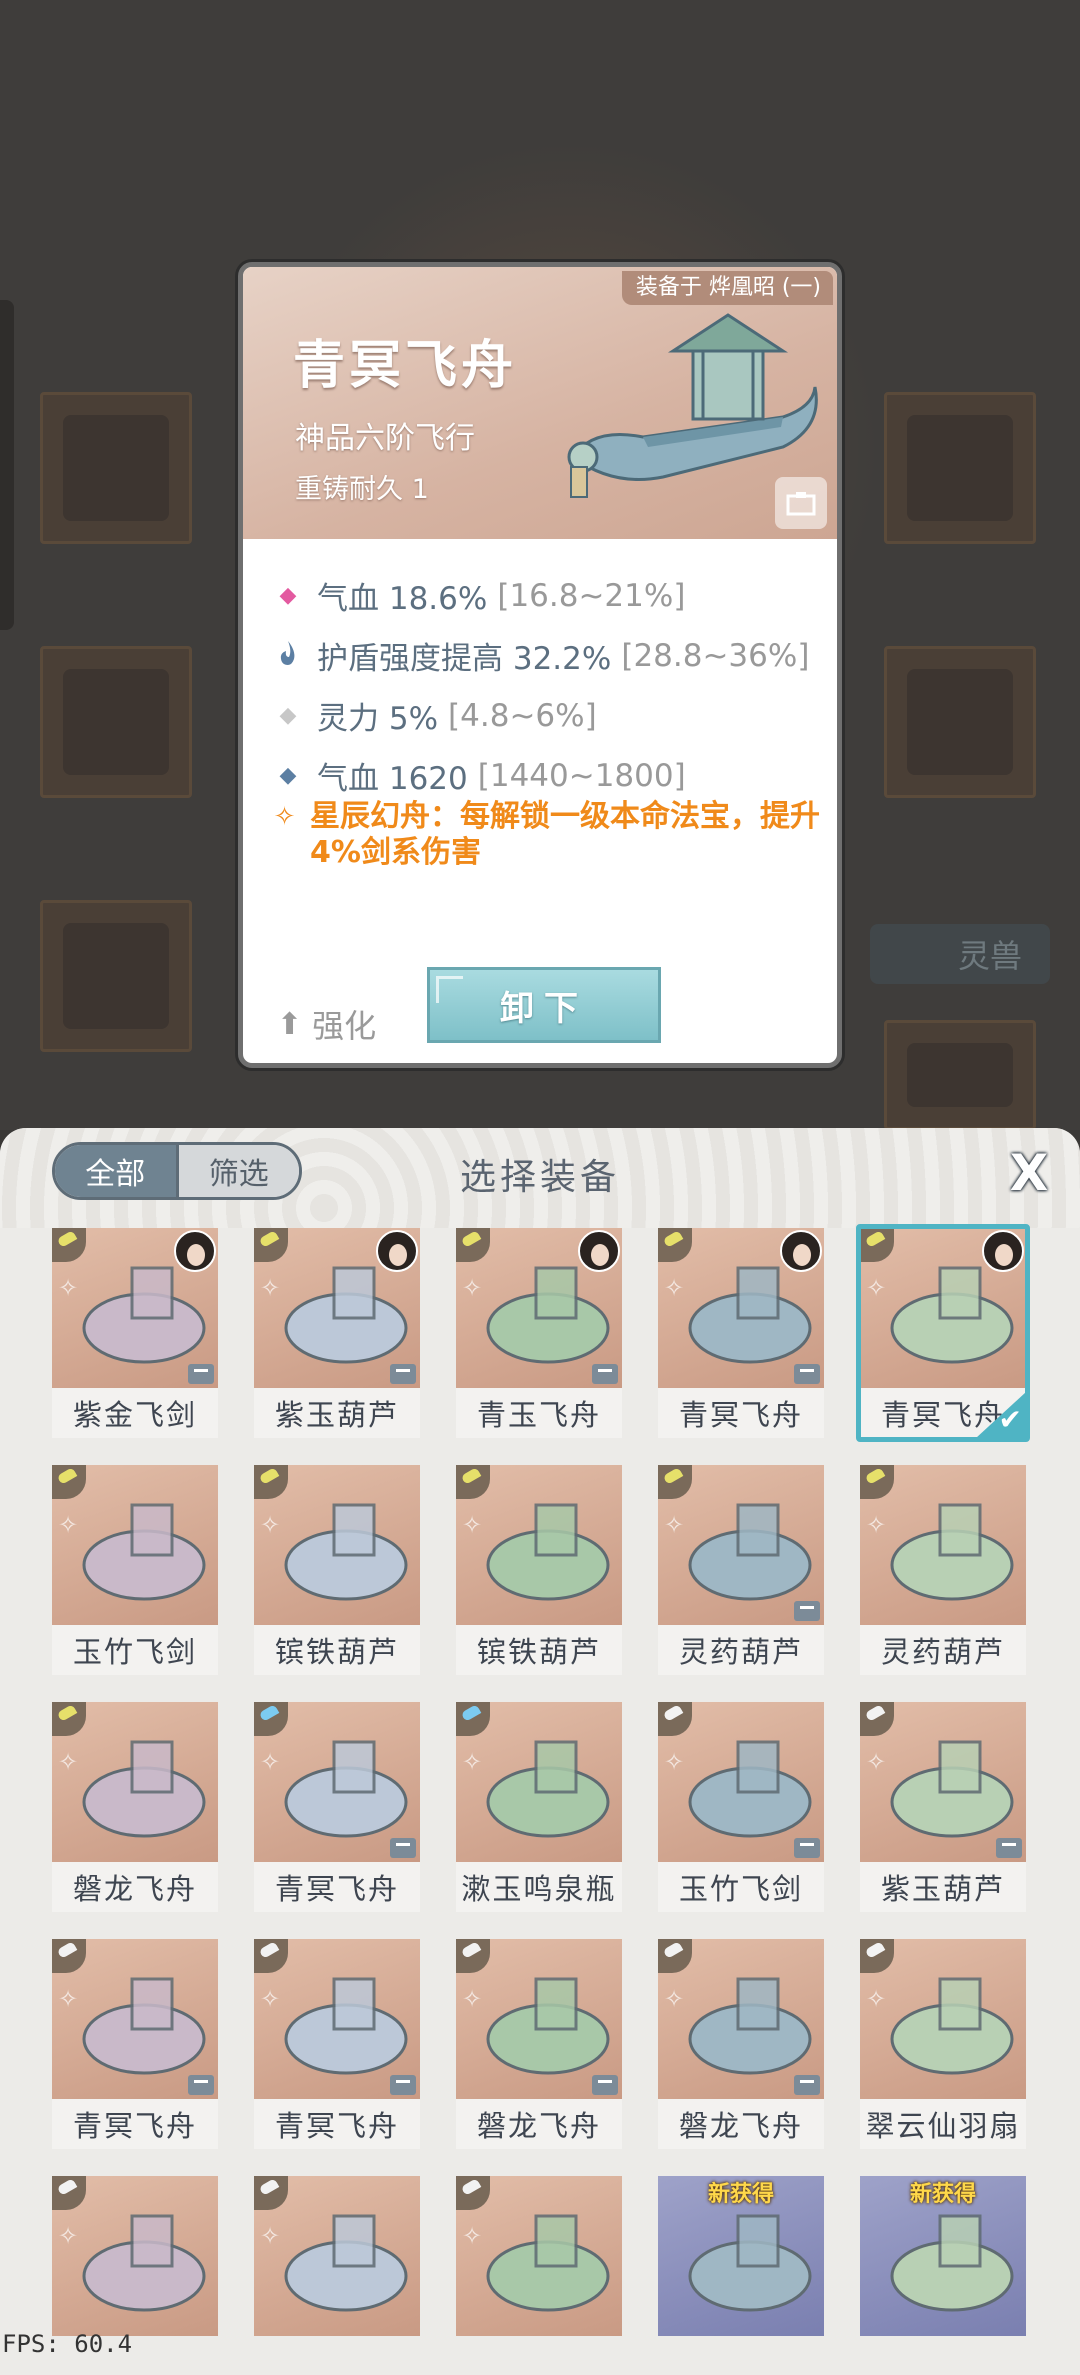 This screenshot has height=2375, width=1080. I want to click on up-arrow-icon: ⬆, so click(290, 1024).